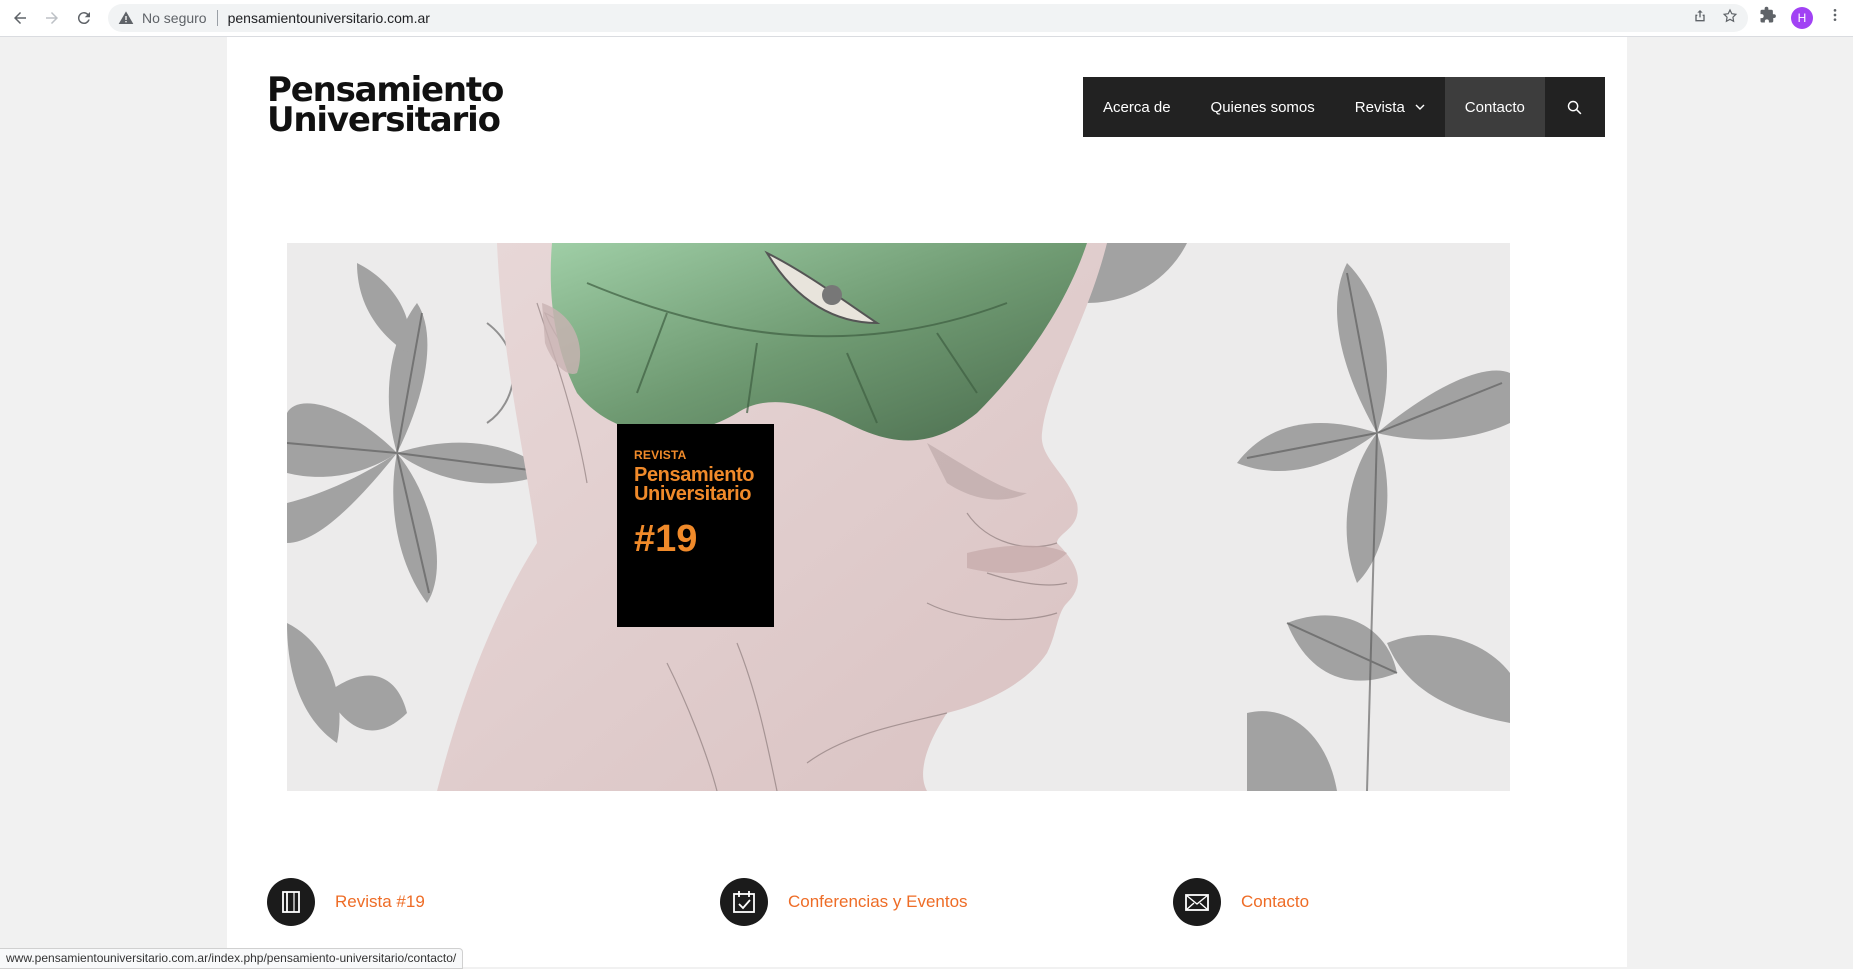 Image resolution: width=1853 pixels, height=969 pixels. I want to click on cover-issue-number: #19, so click(666, 539).